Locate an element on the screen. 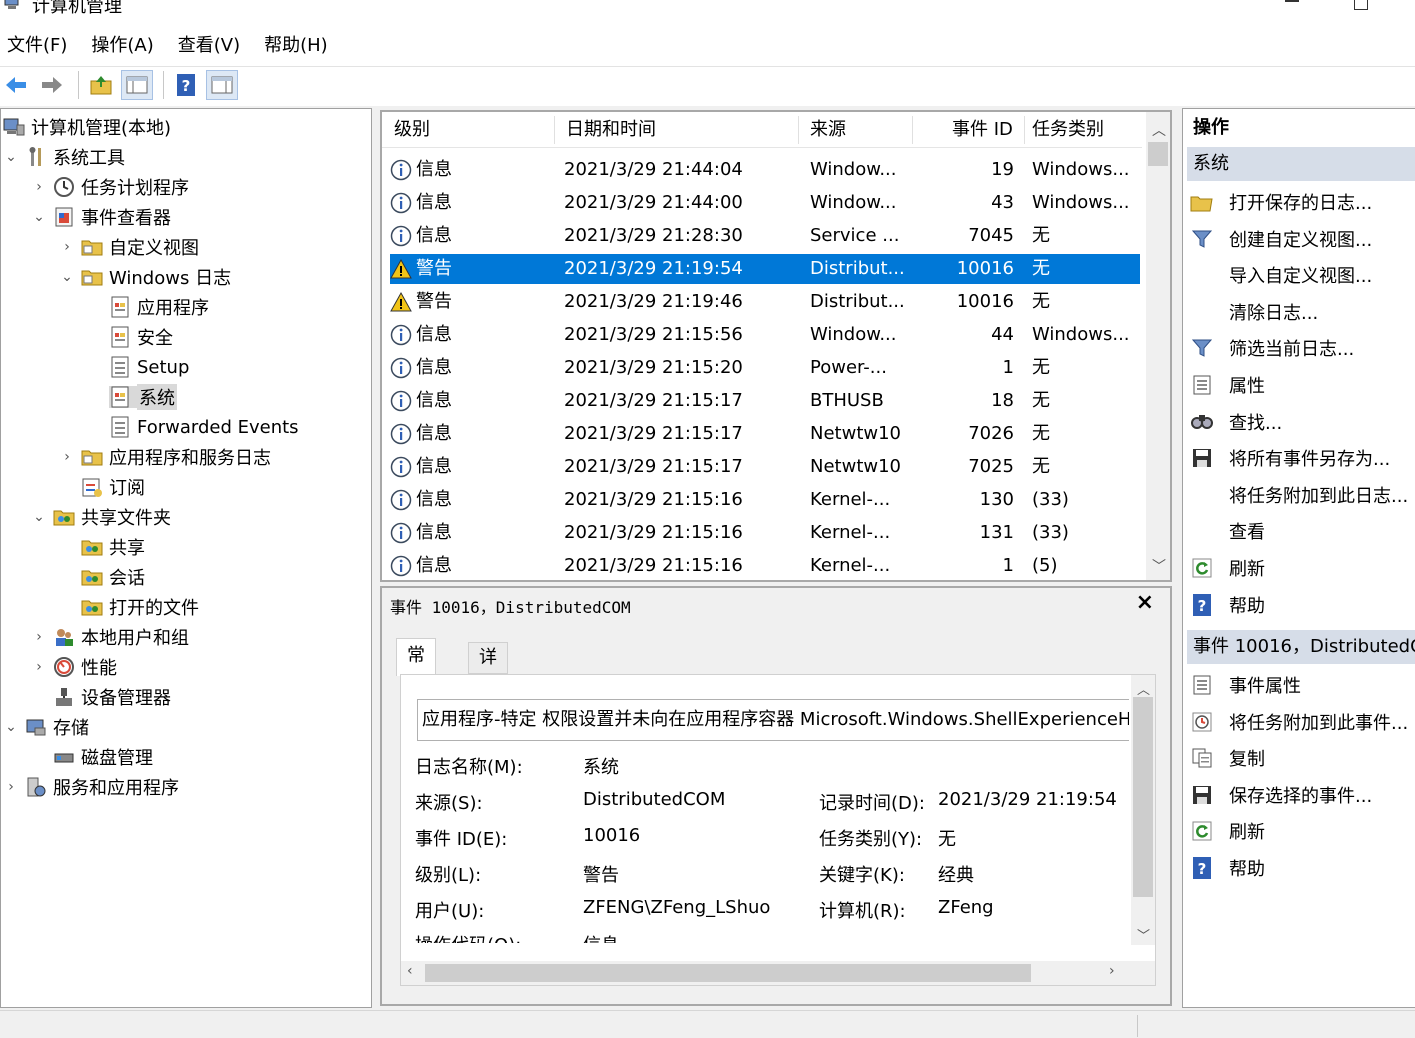  event-row: 信息 2021/3/29 21:28:30 Service ... 7045 无 is located at coordinates (765, 236).